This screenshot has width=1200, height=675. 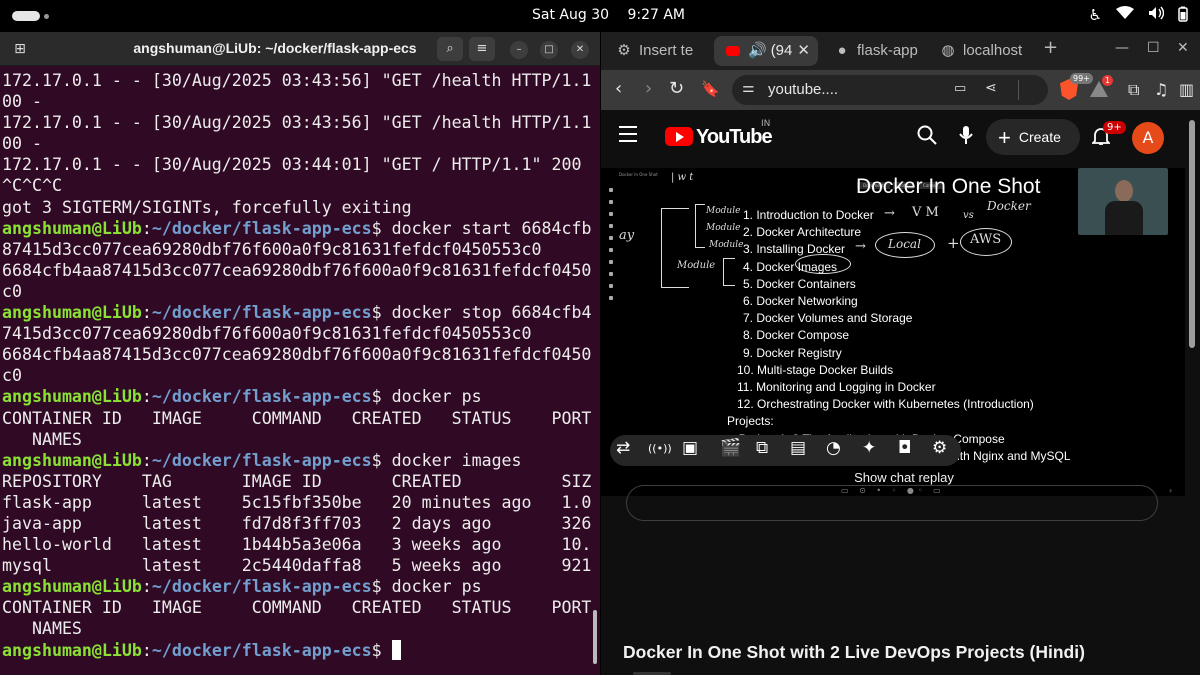 What do you see at coordinates (660, 448) in the screenshot?
I see `live-icon: ((•))` at bounding box center [660, 448].